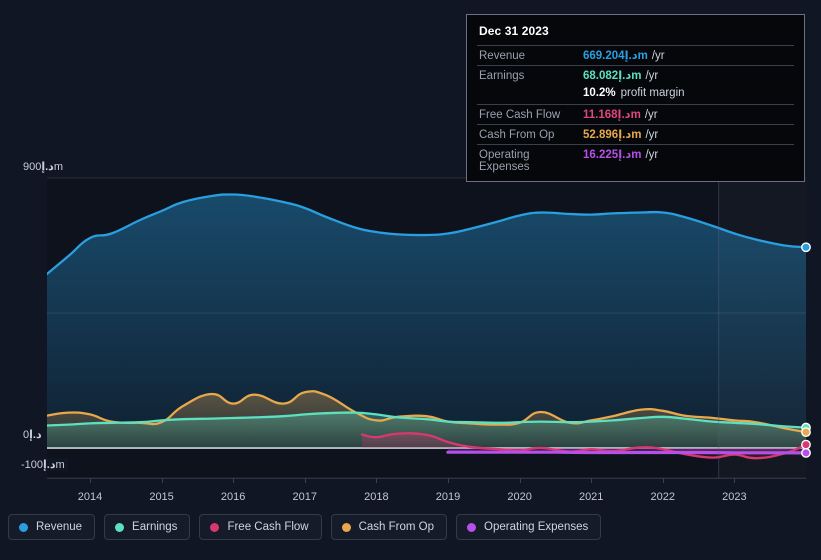  Describe the element at coordinates (734, 497) in the screenshot. I see `x-axis-tick-label: 2023` at that location.